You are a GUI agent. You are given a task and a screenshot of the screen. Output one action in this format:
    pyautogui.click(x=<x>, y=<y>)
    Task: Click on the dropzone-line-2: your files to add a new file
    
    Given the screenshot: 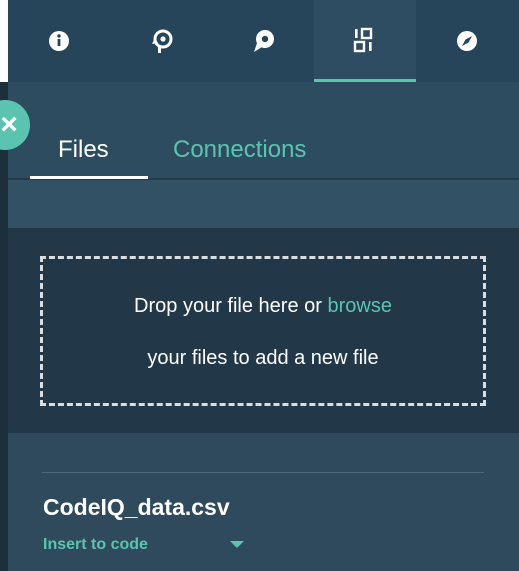 What is the action you would take?
    pyautogui.click(x=263, y=358)
    